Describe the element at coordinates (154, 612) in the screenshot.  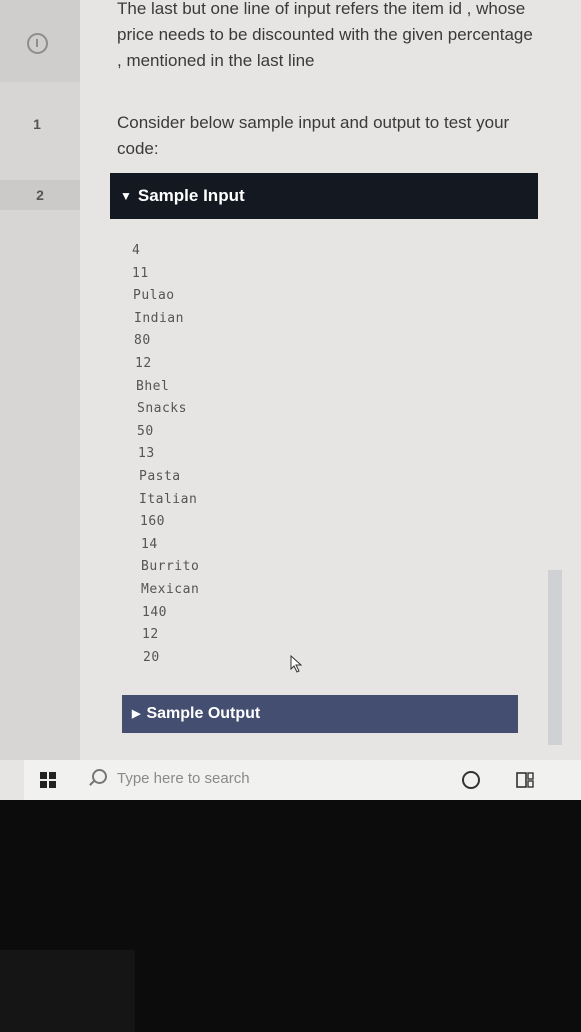
I see `sample-input-line: 140` at that location.